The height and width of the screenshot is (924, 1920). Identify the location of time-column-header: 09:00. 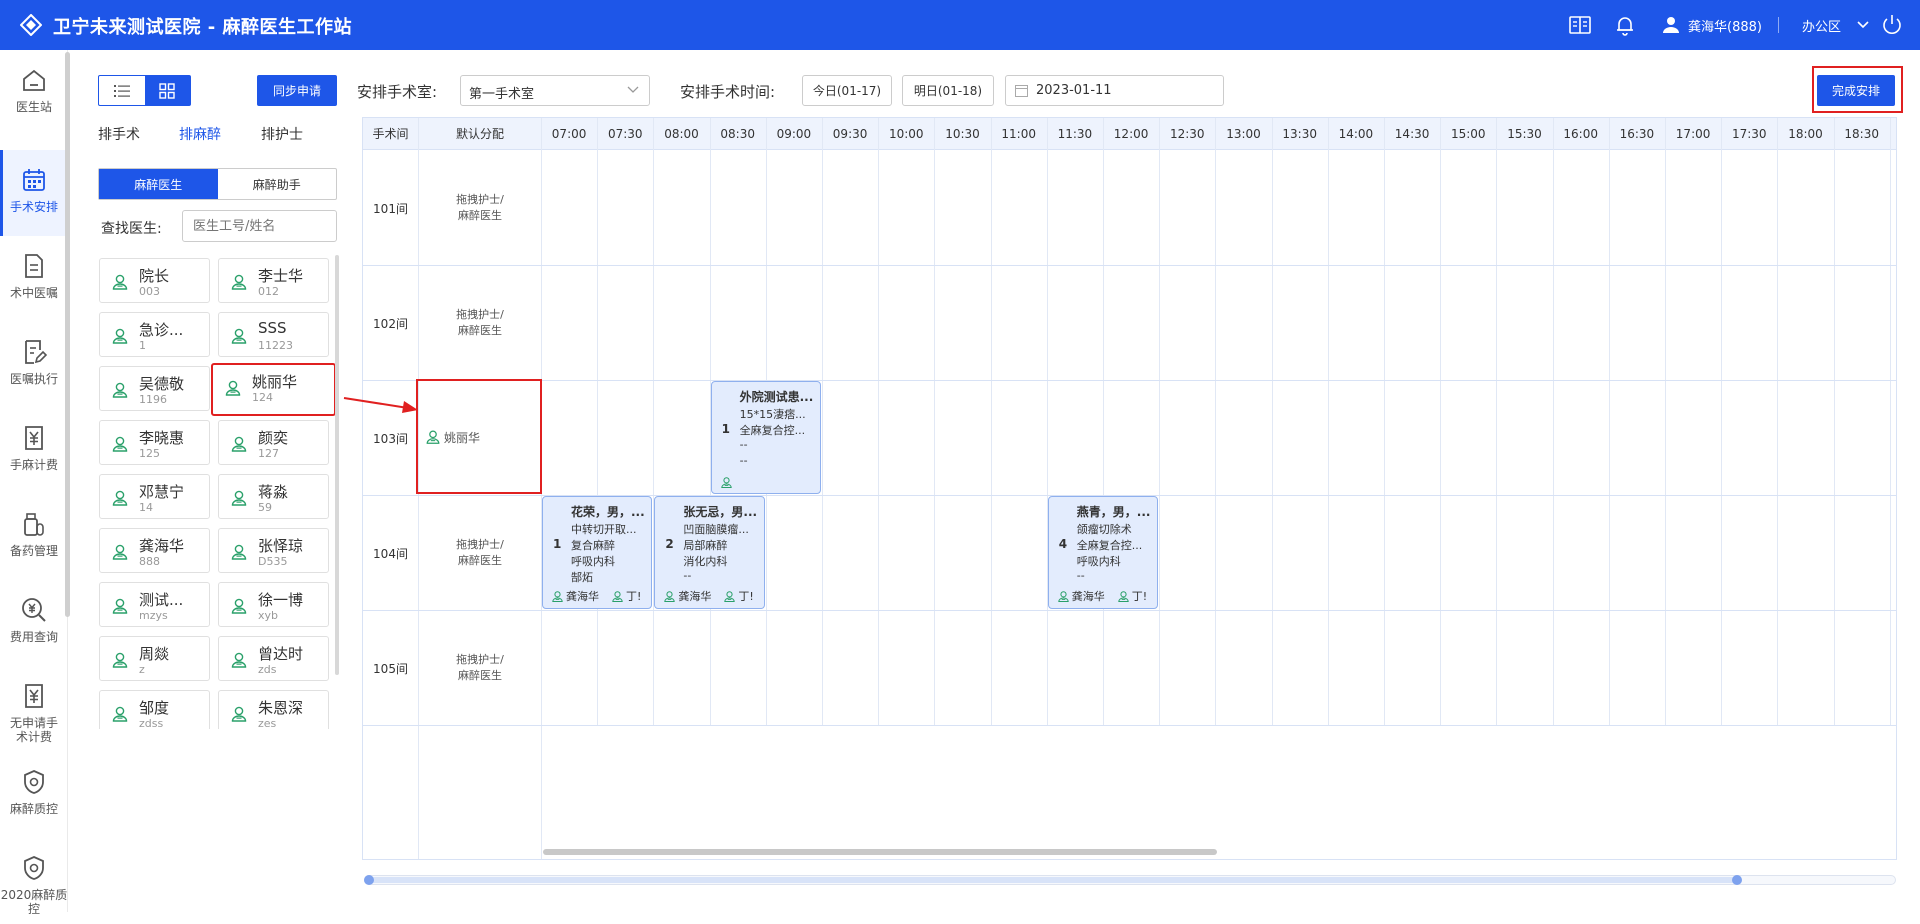
(794, 134).